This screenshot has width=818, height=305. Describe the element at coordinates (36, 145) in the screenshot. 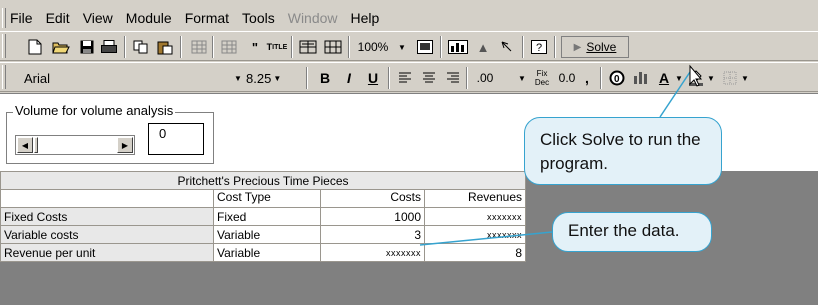

I see `scroll-thumb` at that location.